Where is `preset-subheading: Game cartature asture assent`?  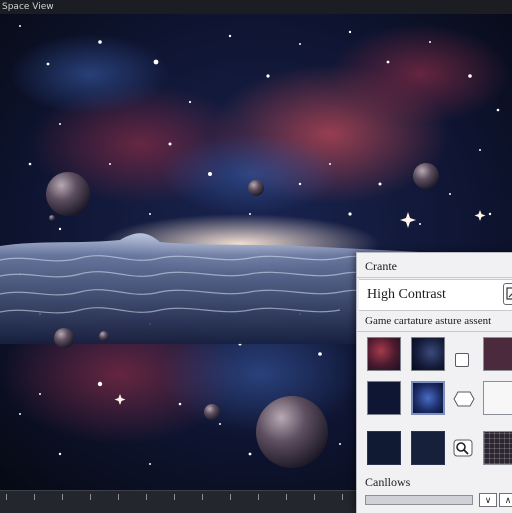
preset-subheading: Game cartature asture assent is located at coordinates (428, 321).